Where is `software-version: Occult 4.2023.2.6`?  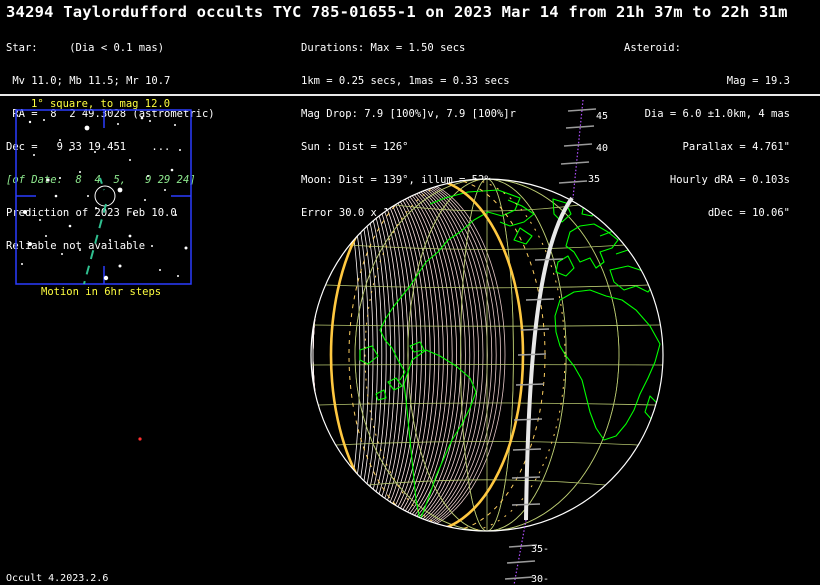 software-version: Occult 4.2023.2.6 is located at coordinates (57, 578).